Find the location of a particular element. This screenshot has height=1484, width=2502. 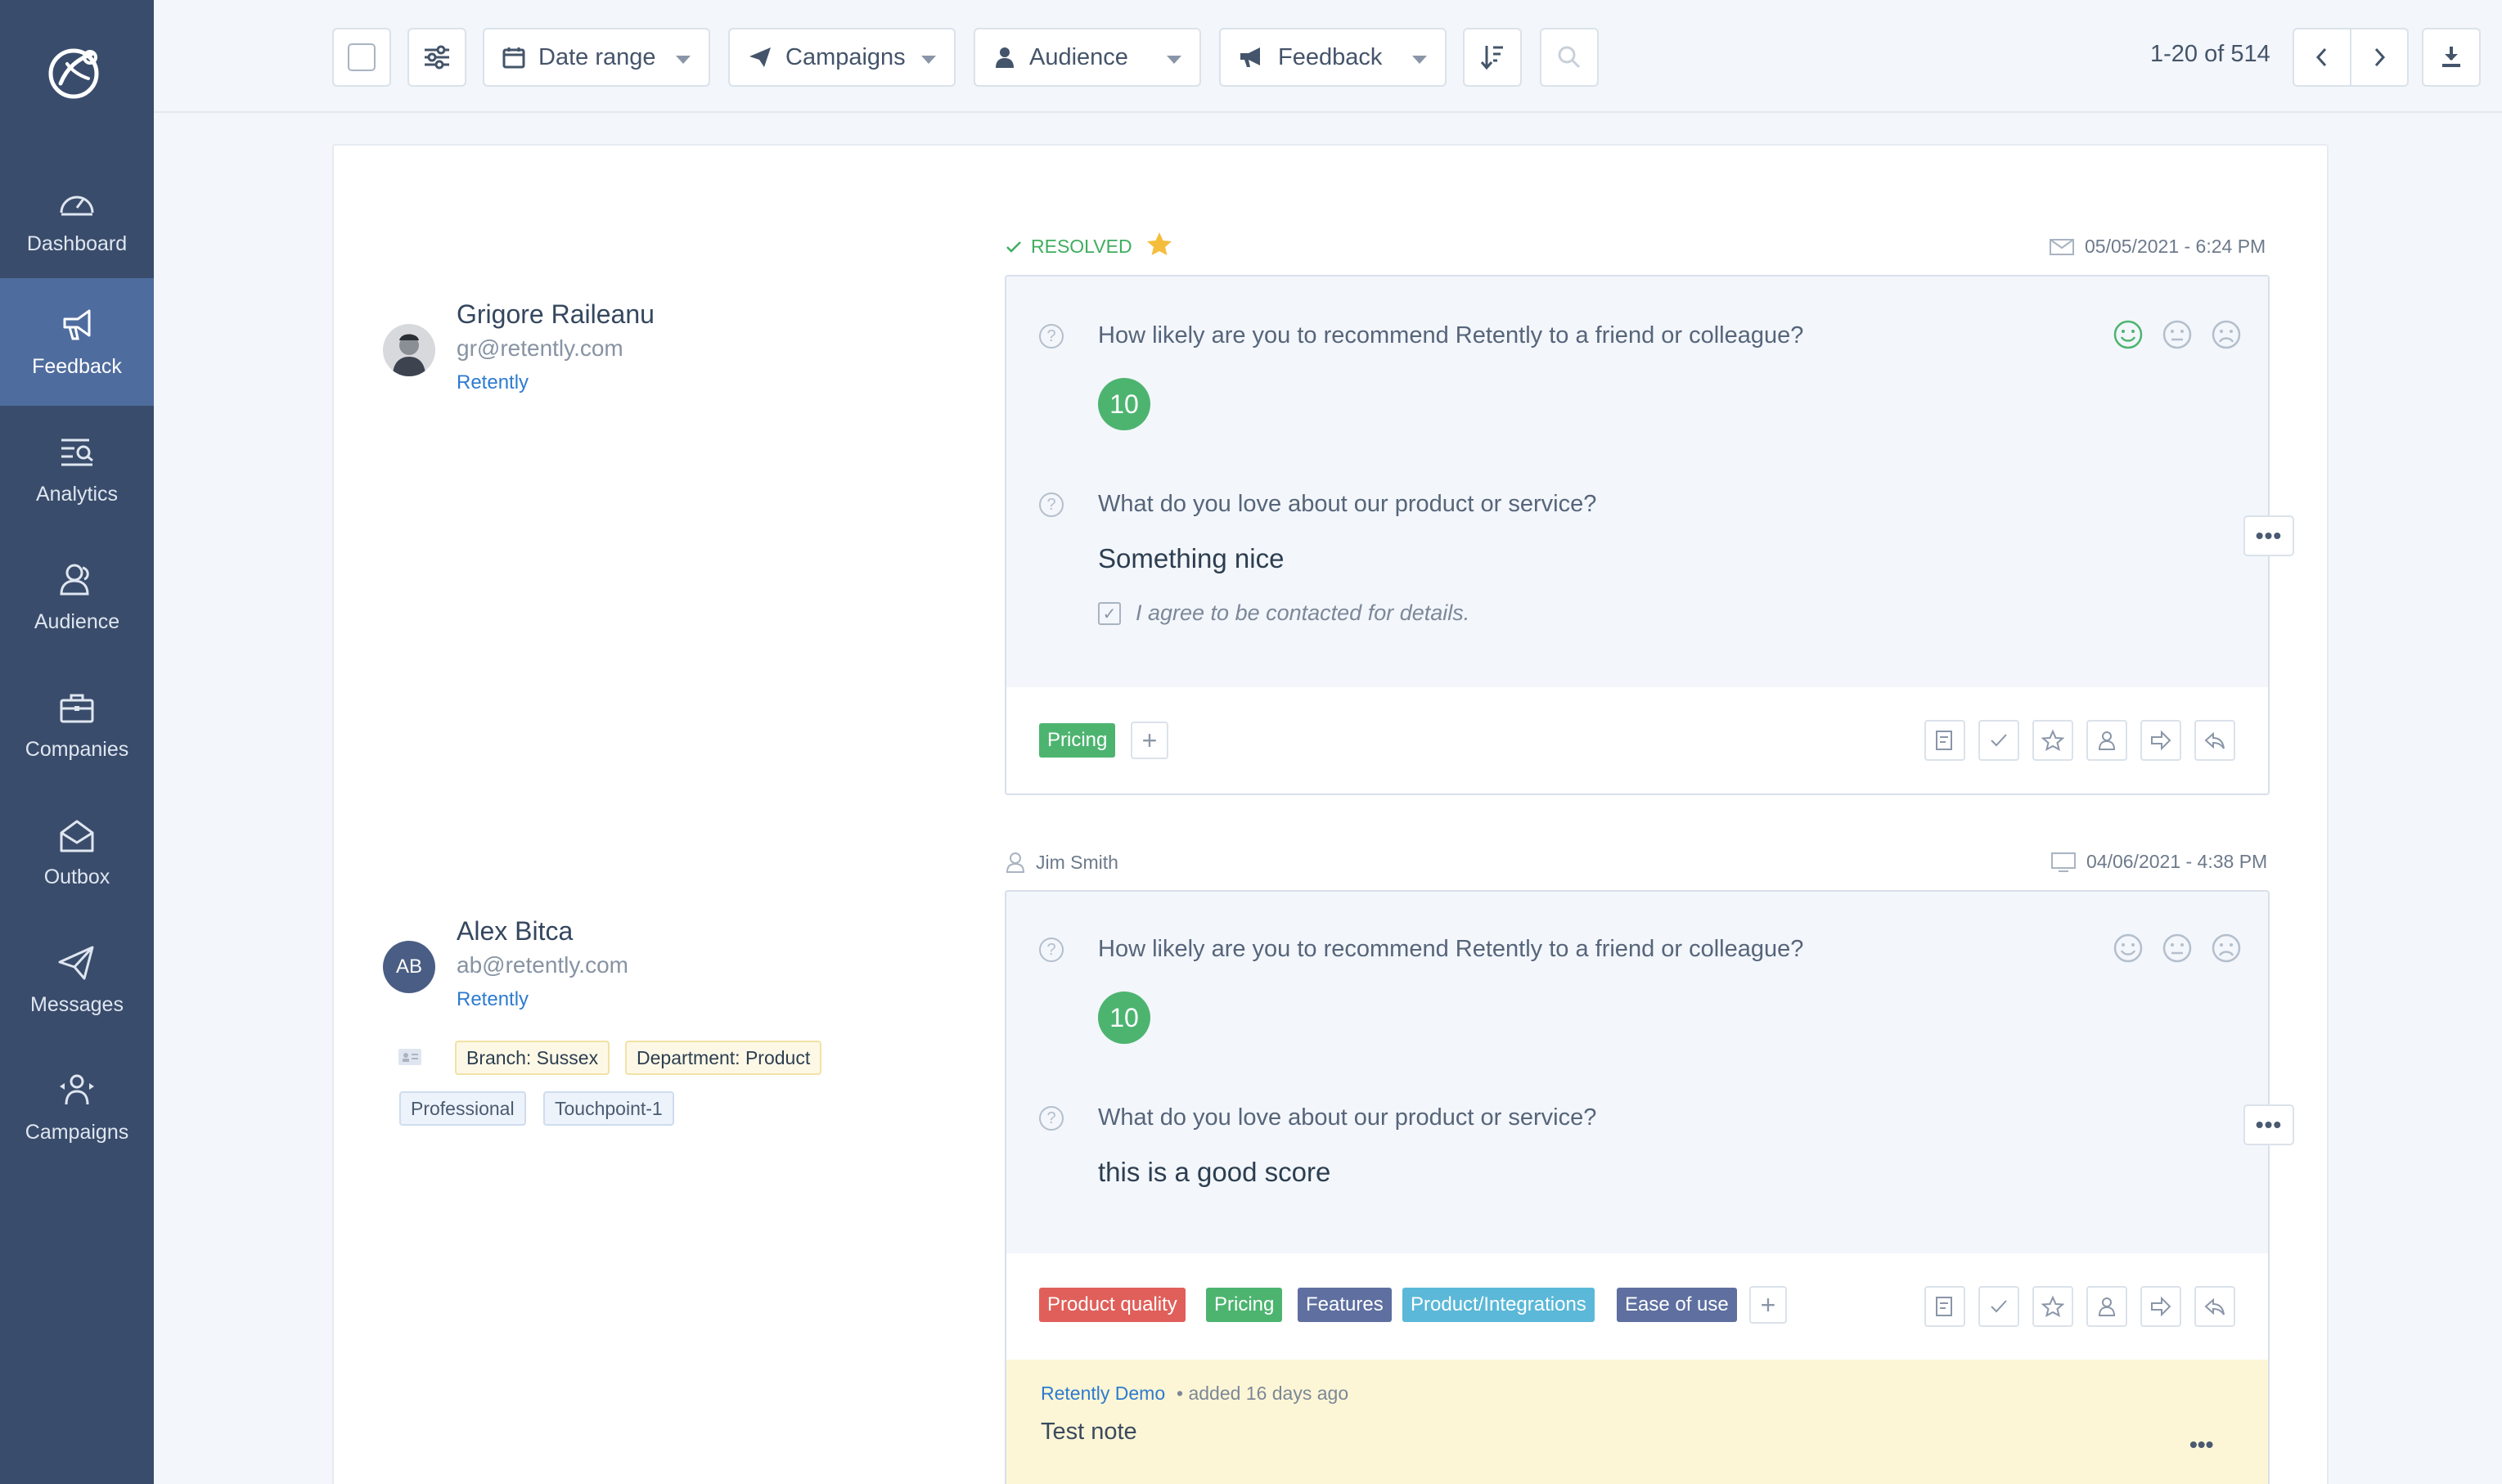

tag-product-quality: Product quality is located at coordinates (1113, 1305).